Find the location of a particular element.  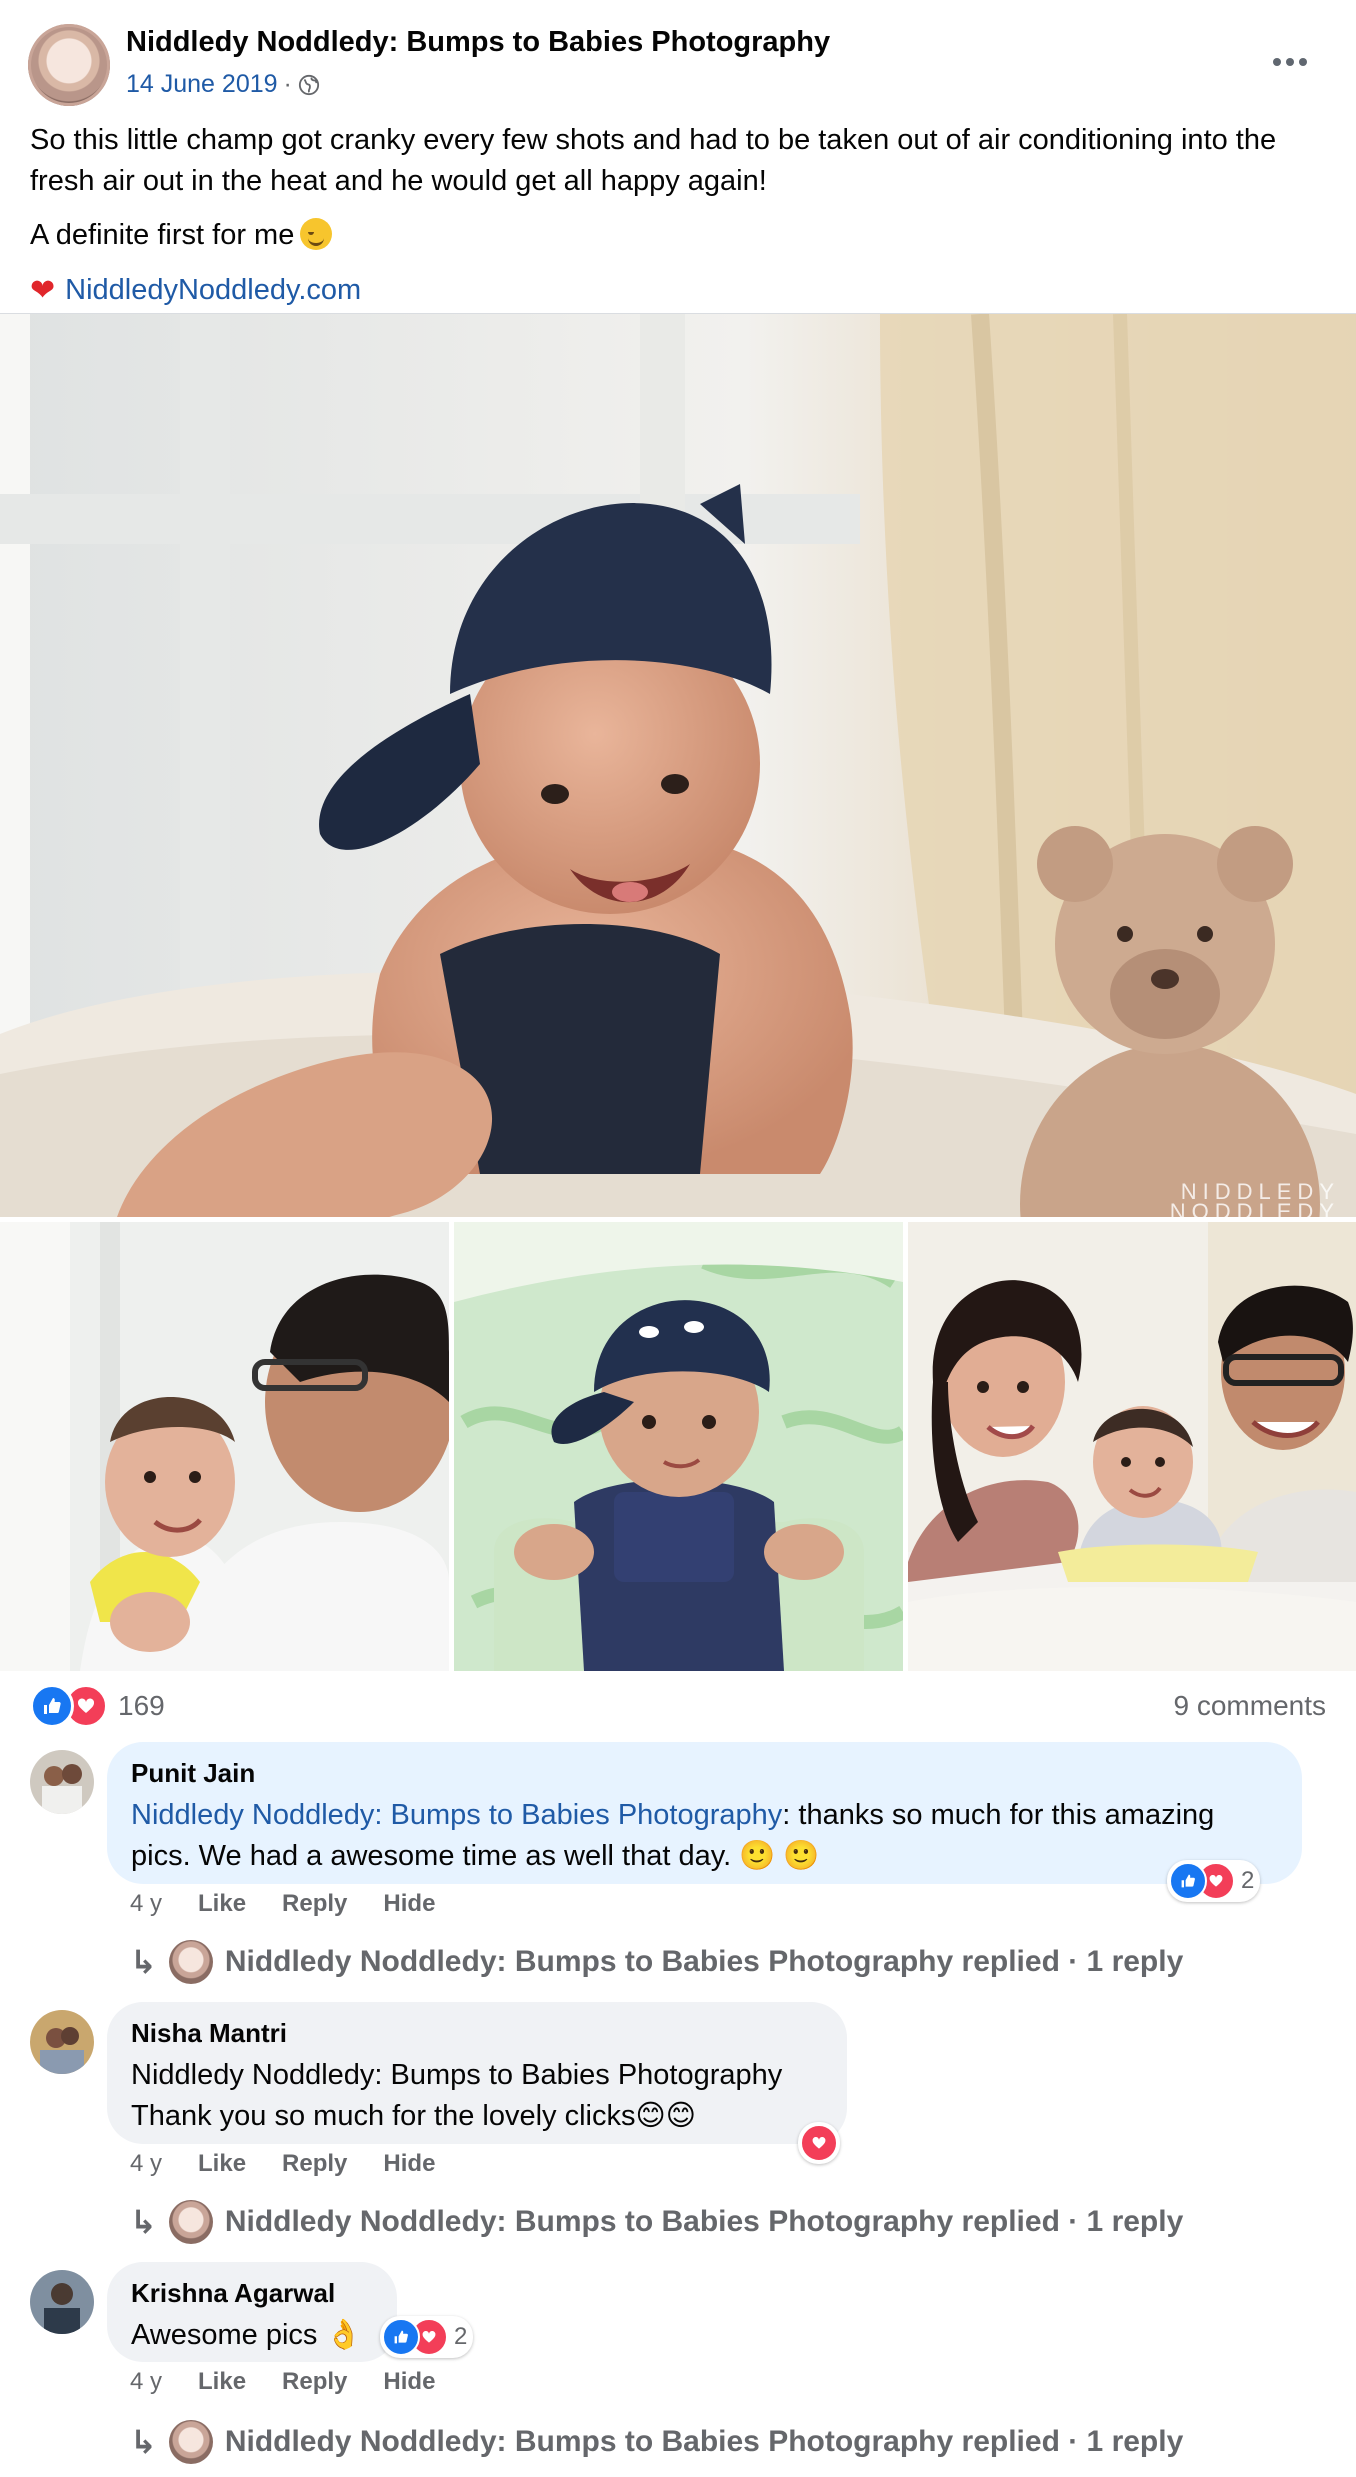

more-options-button is located at coordinates (1290, 62).